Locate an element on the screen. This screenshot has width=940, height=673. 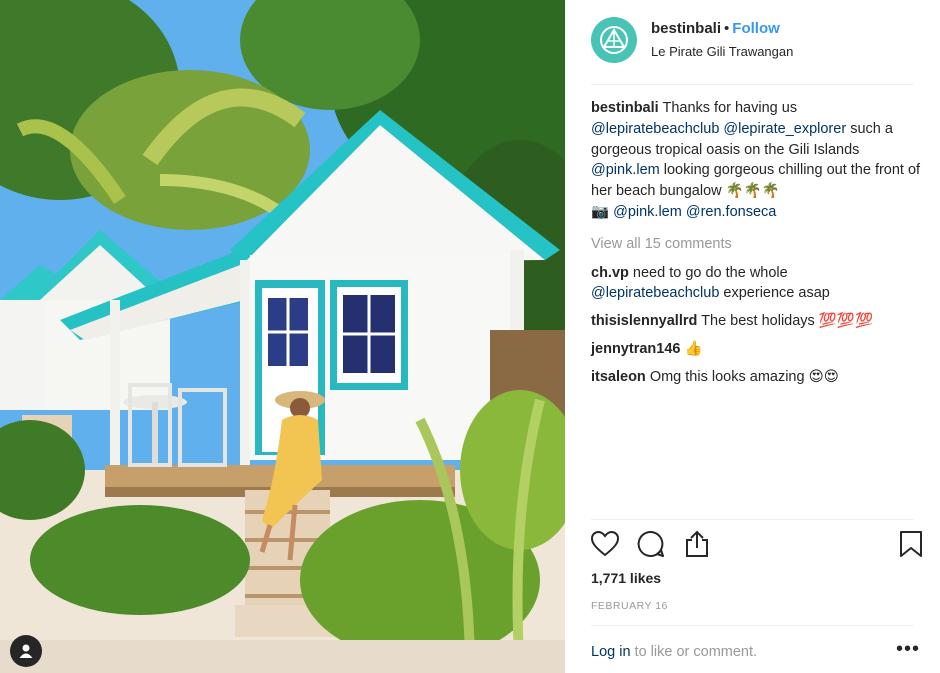
more-options-button: ••• is located at coordinates (908, 649).